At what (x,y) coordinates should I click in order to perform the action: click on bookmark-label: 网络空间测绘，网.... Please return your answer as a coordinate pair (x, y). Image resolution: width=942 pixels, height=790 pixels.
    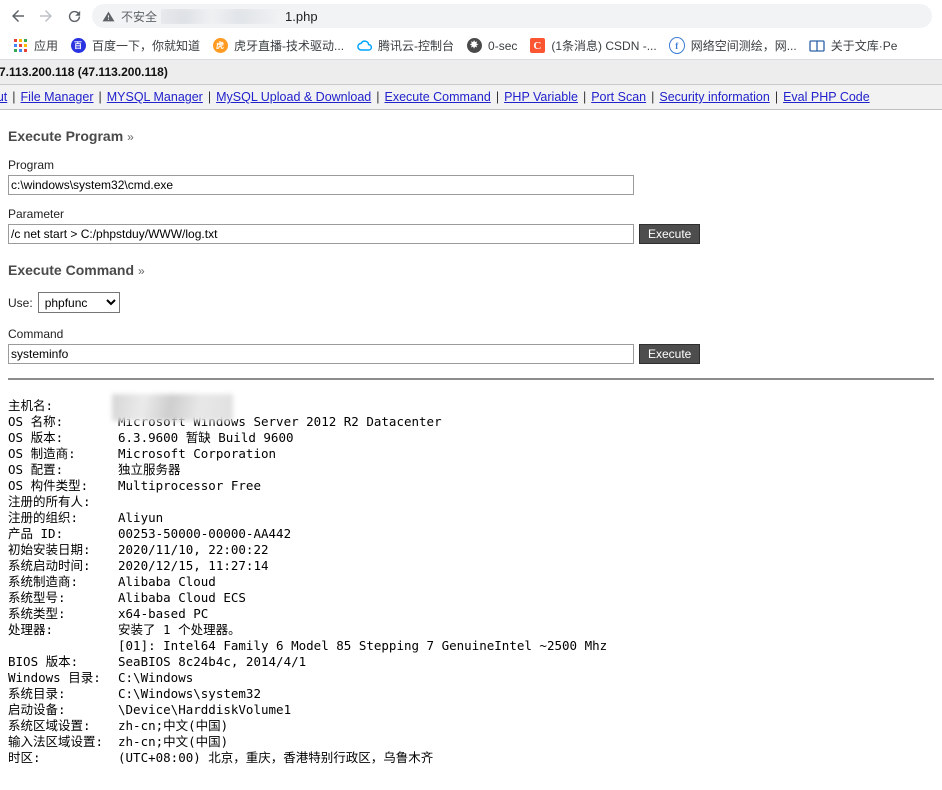
    Looking at the image, I should click on (743, 46).